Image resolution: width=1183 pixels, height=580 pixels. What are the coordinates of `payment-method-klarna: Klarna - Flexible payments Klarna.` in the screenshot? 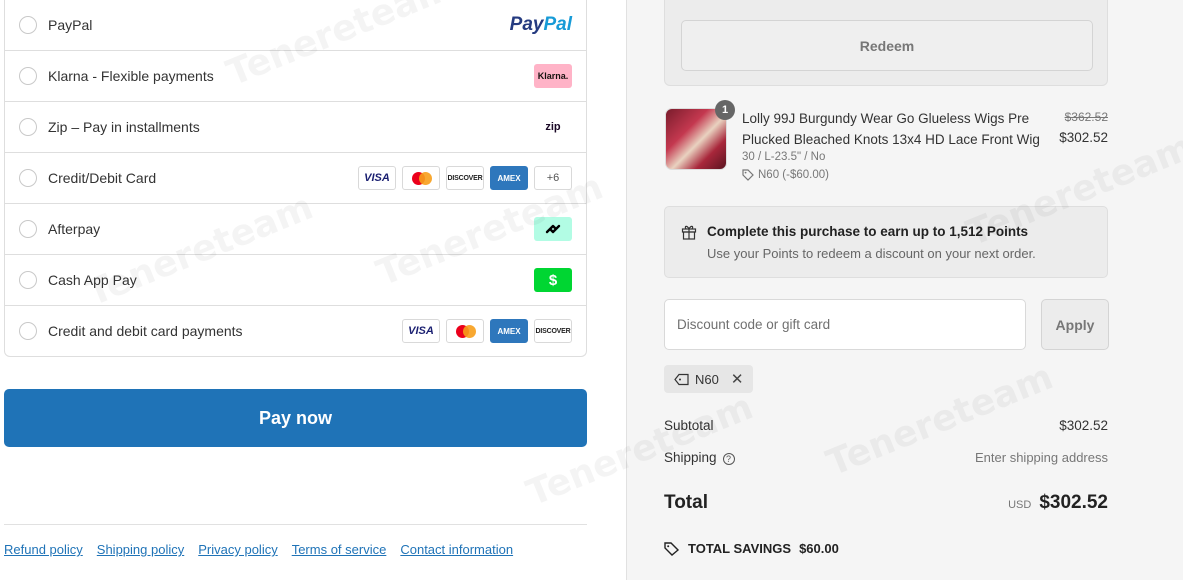 It's located at (295, 75).